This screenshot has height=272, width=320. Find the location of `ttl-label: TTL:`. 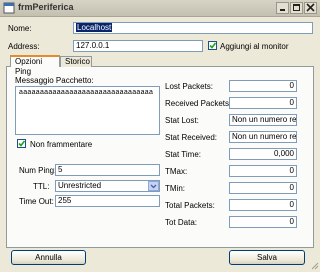

ttl-label: TTL: is located at coordinates (41, 186).